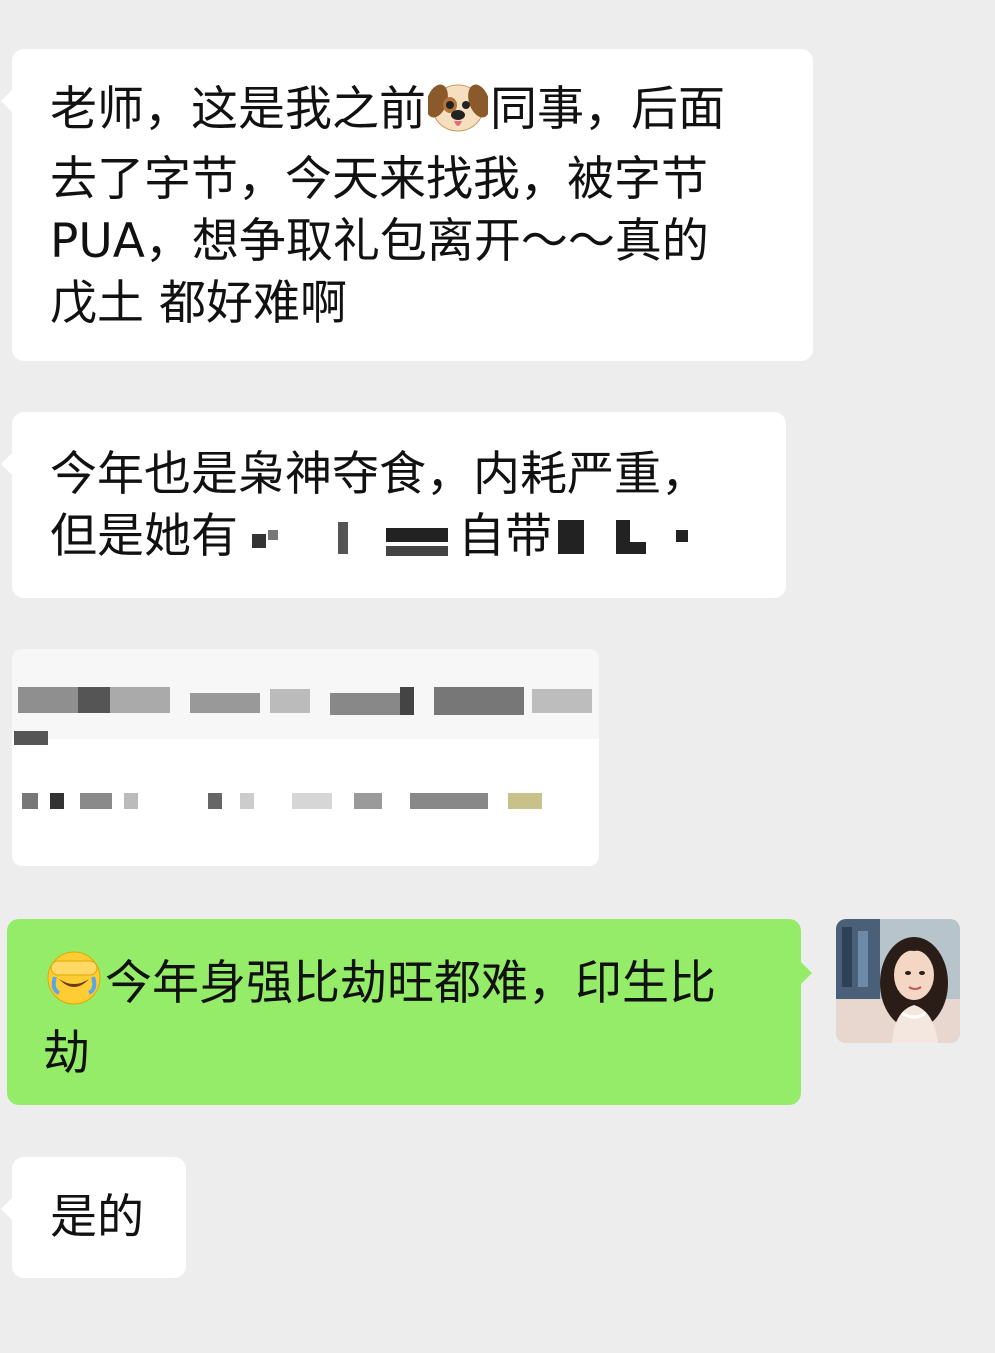 Image resolution: width=995 pixels, height=1353 pixels. I want to click on message-text: 同事，后面, so click(607, 109).